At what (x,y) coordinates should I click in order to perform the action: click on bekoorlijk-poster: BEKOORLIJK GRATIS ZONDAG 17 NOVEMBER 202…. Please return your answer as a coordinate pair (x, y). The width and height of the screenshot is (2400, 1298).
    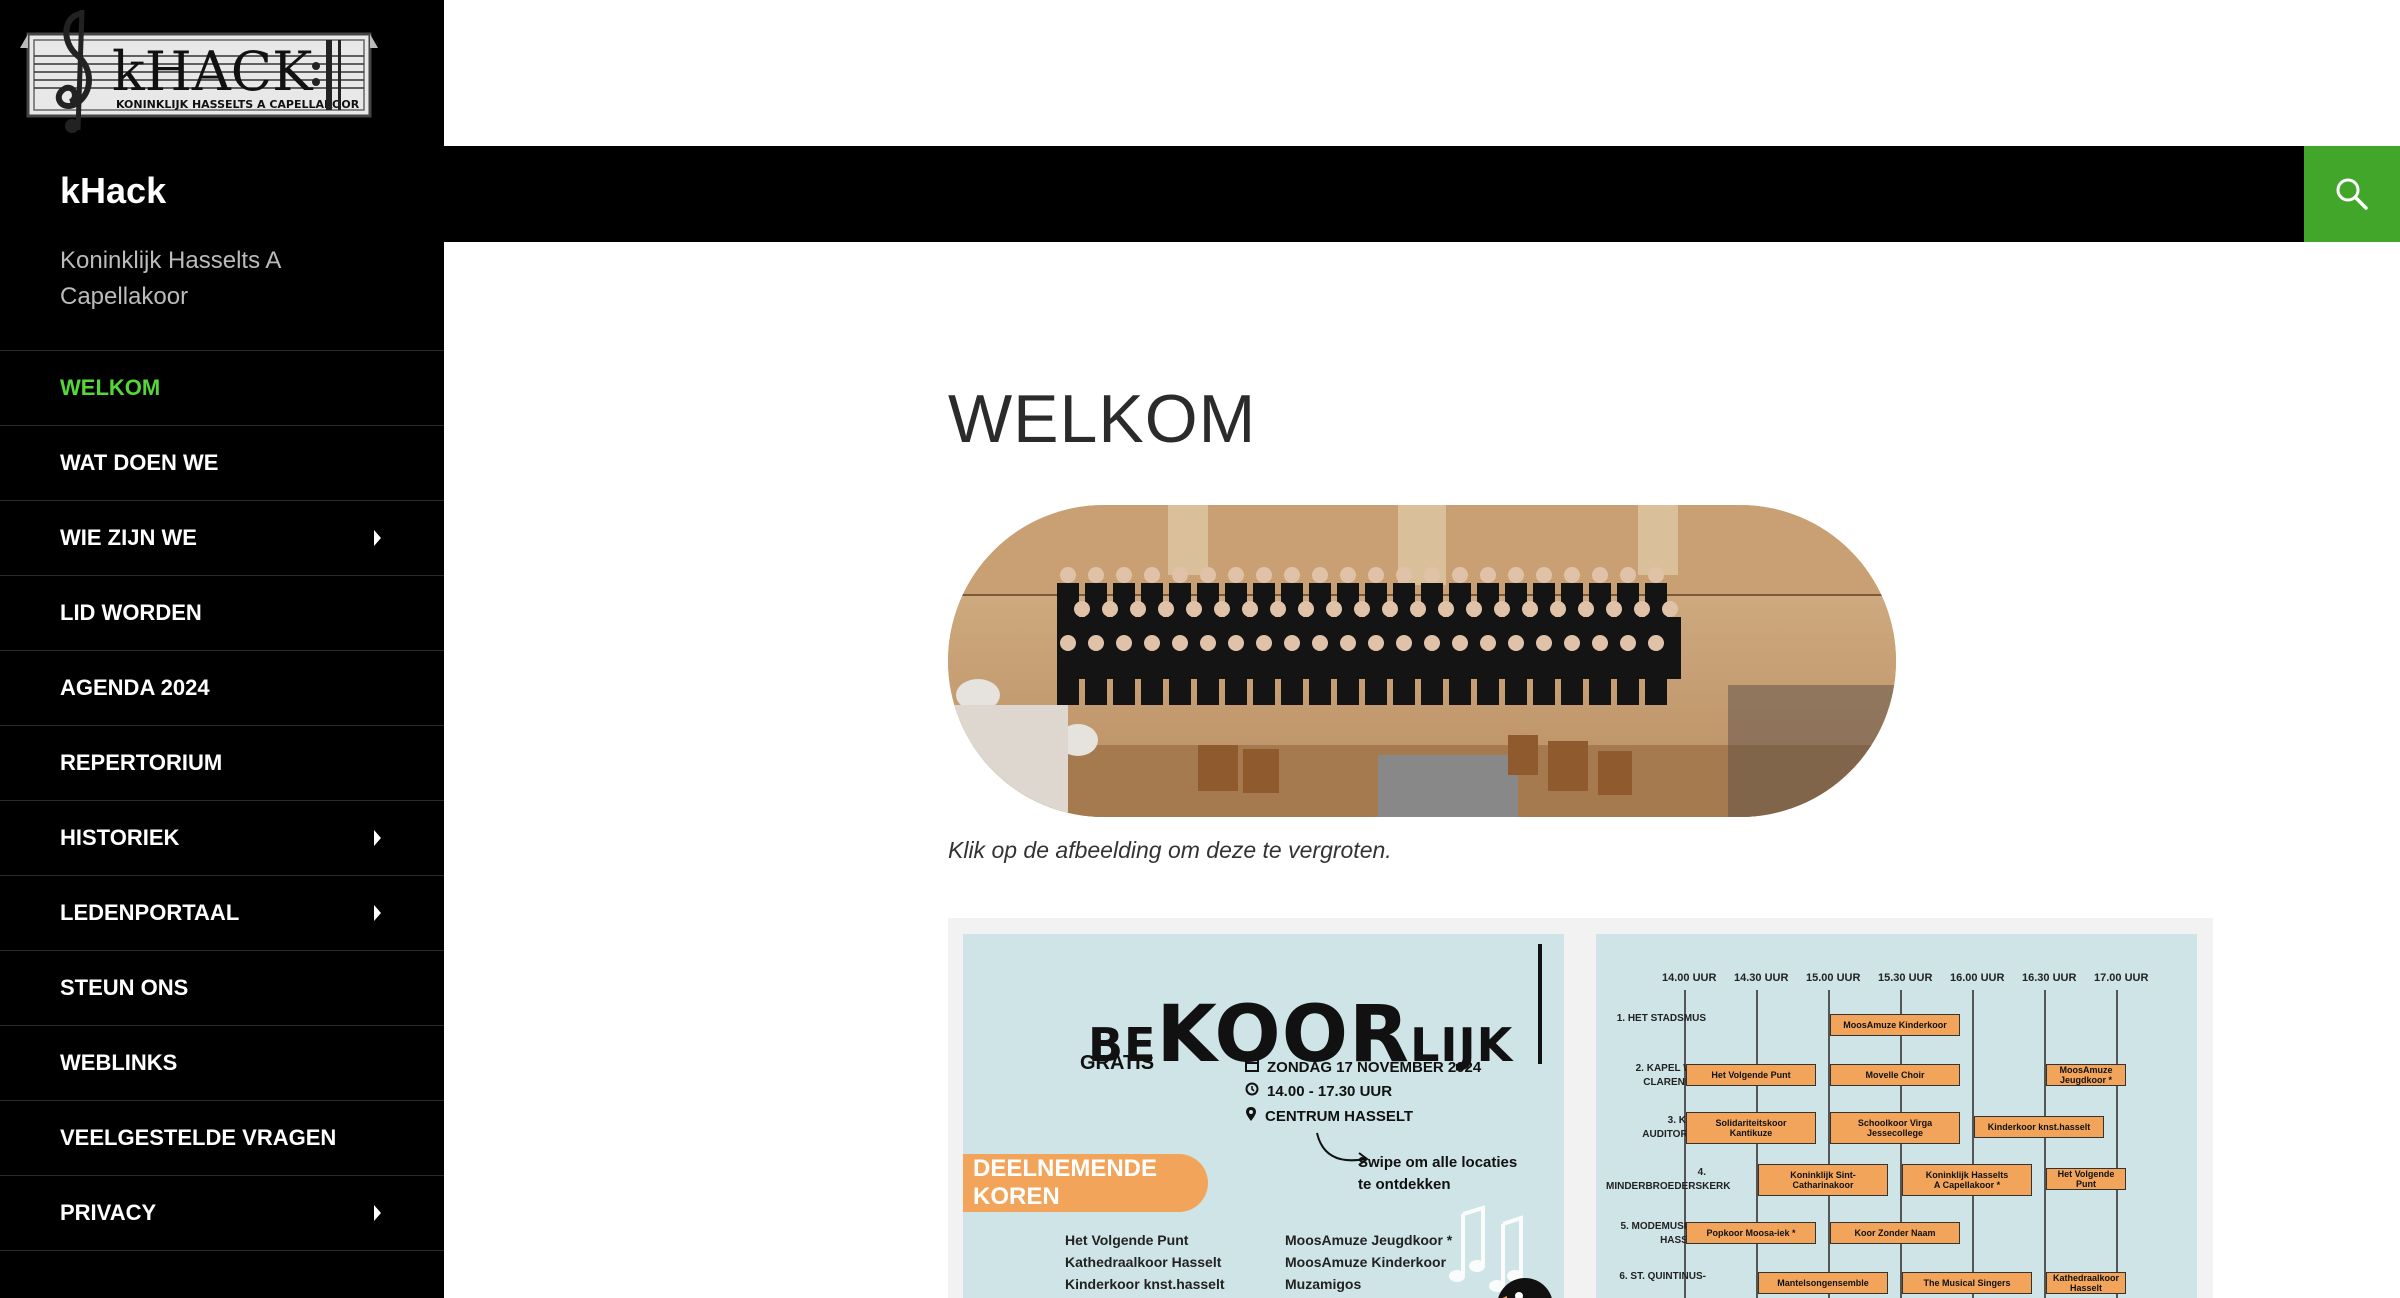
    Looking at the image, I should click on (1263, 1116).